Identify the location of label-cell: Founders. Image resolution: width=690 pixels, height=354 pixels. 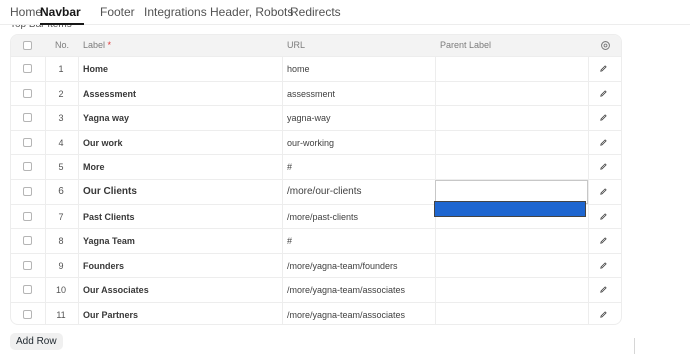
(103, 266).